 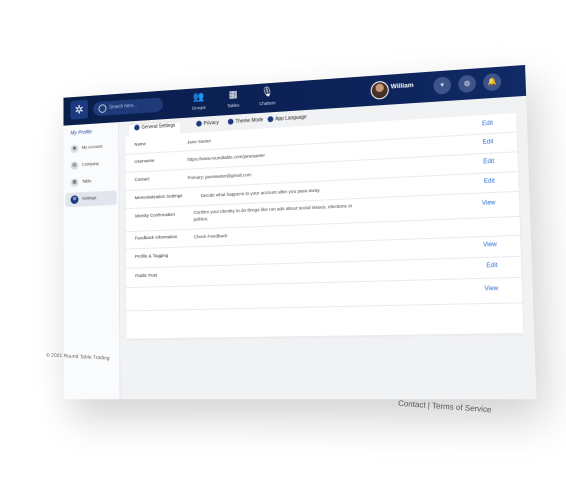 What do you see at coordinates (462, 407) in the screenshot?
I see `terms-of-service-link: Terms of Service` at bounding box center [462, 407].